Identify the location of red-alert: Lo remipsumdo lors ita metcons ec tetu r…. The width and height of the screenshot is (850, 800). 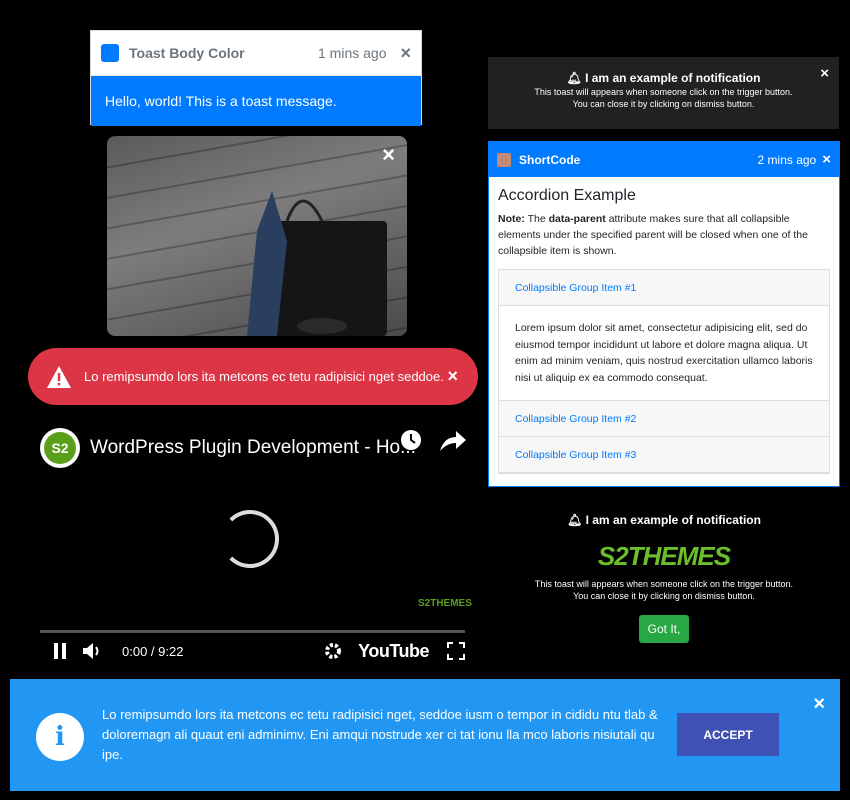
(253, 376).